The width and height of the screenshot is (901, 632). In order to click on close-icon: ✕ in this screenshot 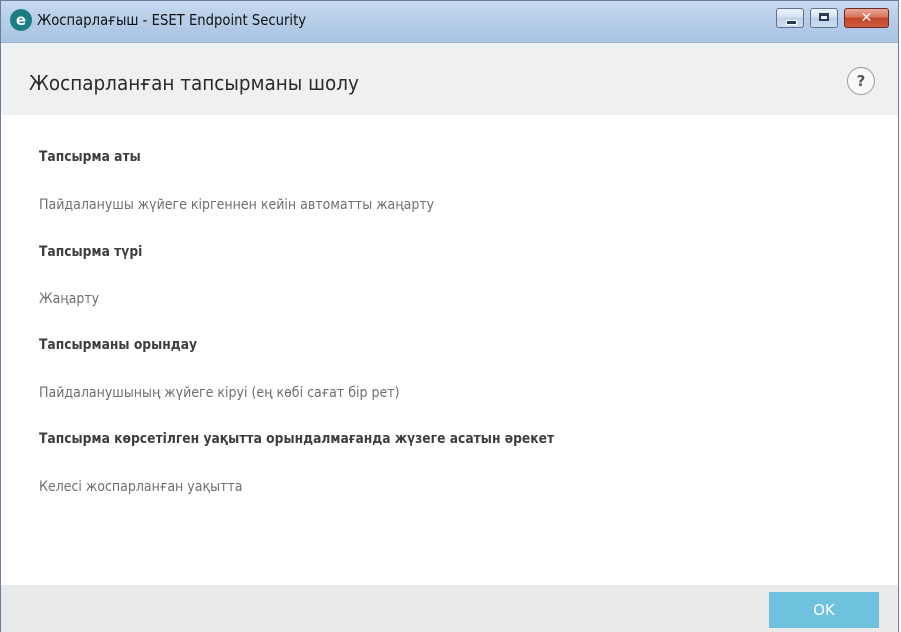, I will do `click(866, 18)`.